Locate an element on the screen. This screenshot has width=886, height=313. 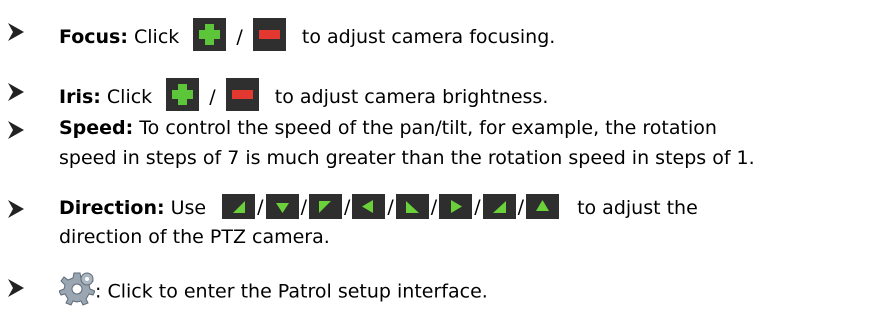
focus-description: to adjust camera focusing. is located at coordinates (428, 37).